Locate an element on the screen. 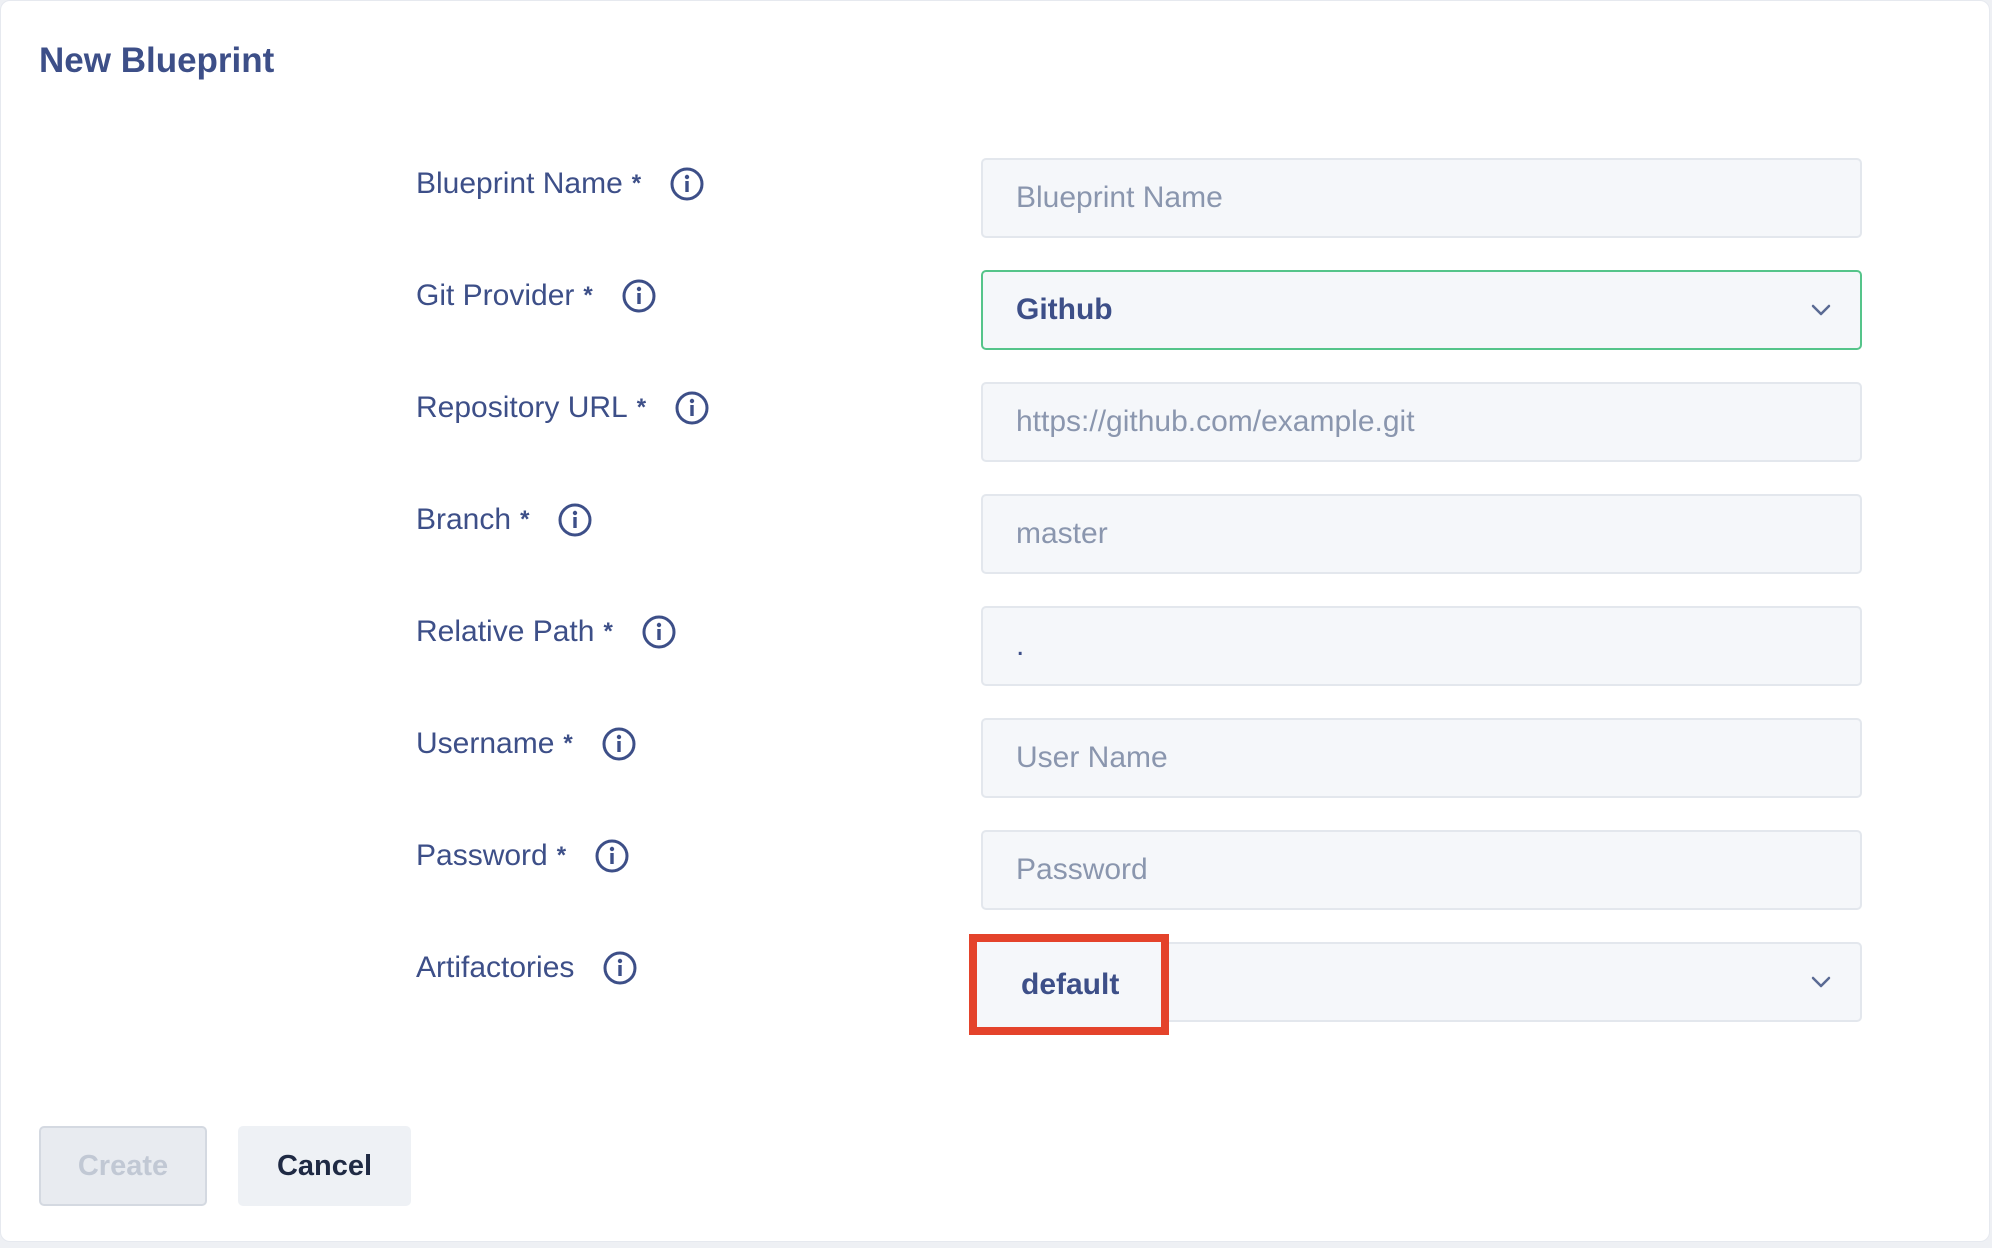  branch-input is located at coordinates (1438, 534).